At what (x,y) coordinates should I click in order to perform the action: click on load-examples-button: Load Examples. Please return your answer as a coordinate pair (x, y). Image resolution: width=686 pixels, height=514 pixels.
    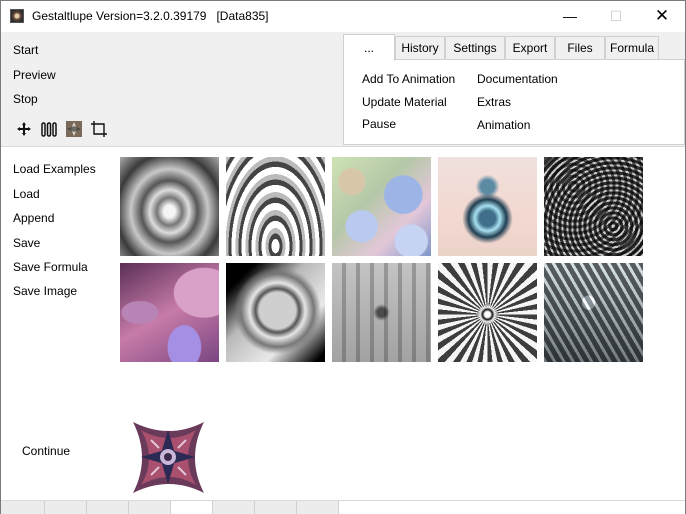
    Looking at the image, I should click on (54, 169).